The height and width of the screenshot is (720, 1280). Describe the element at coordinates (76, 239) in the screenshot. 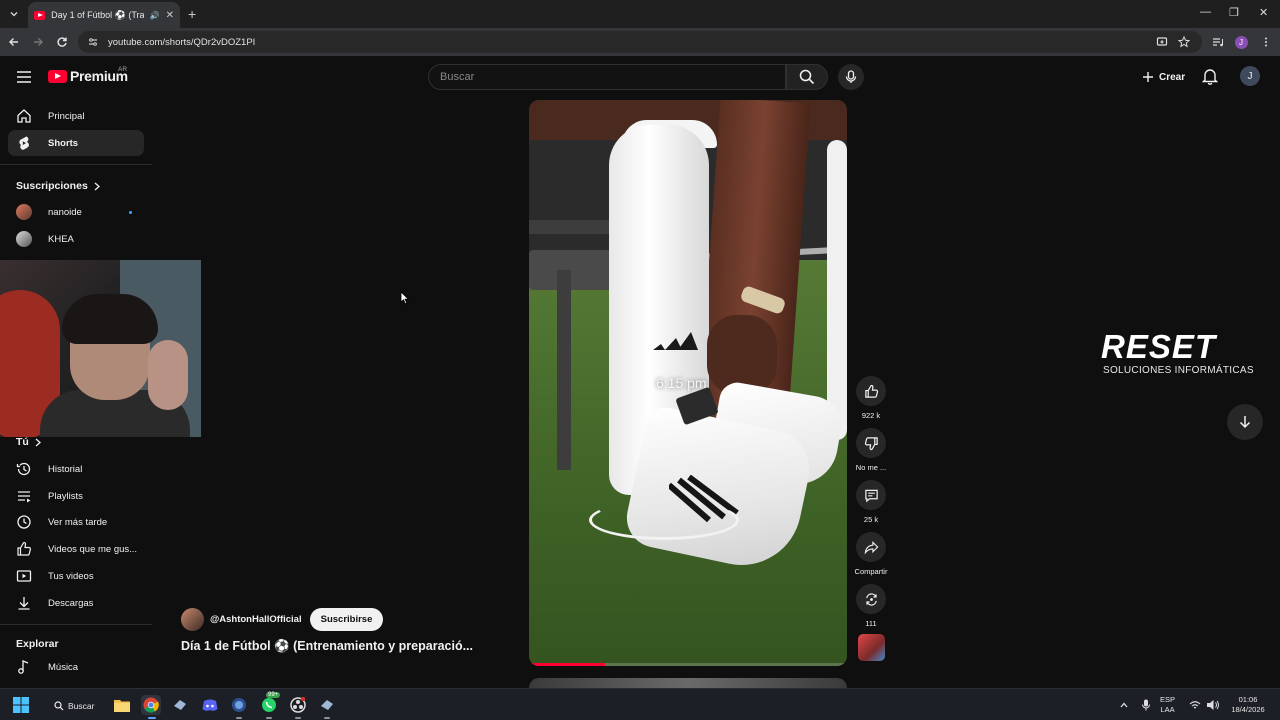

I see `subscription-khea: KHEA` at that location.